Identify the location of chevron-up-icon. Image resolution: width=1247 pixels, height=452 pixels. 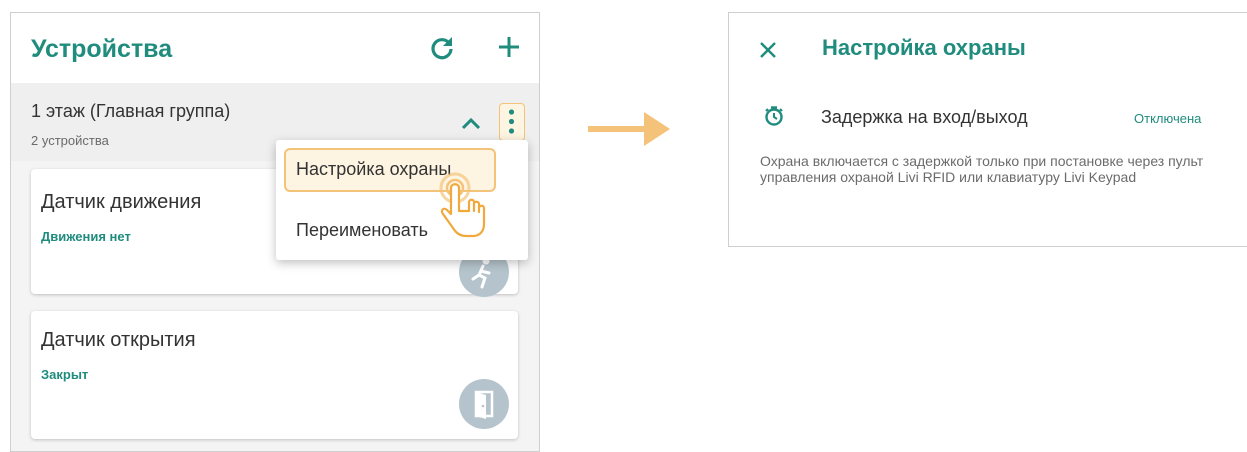
(471, 123).